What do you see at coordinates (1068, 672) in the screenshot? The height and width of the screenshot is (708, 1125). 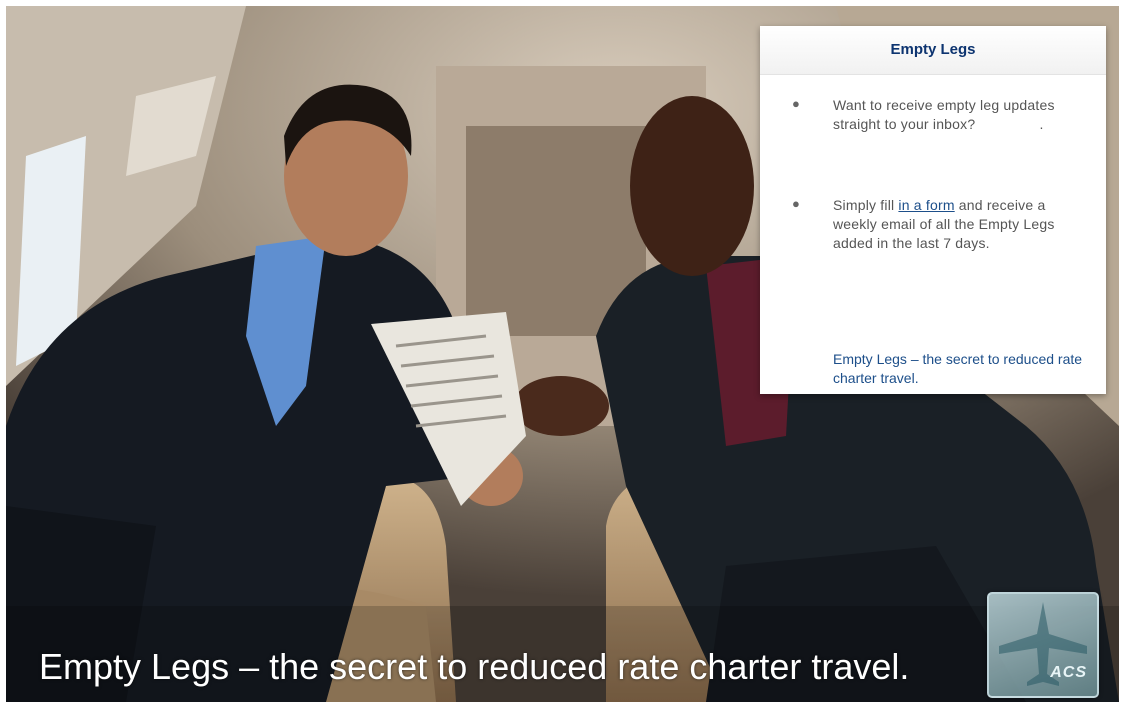 I see `logo-text: ACS` at bounding box center [1068, 672].